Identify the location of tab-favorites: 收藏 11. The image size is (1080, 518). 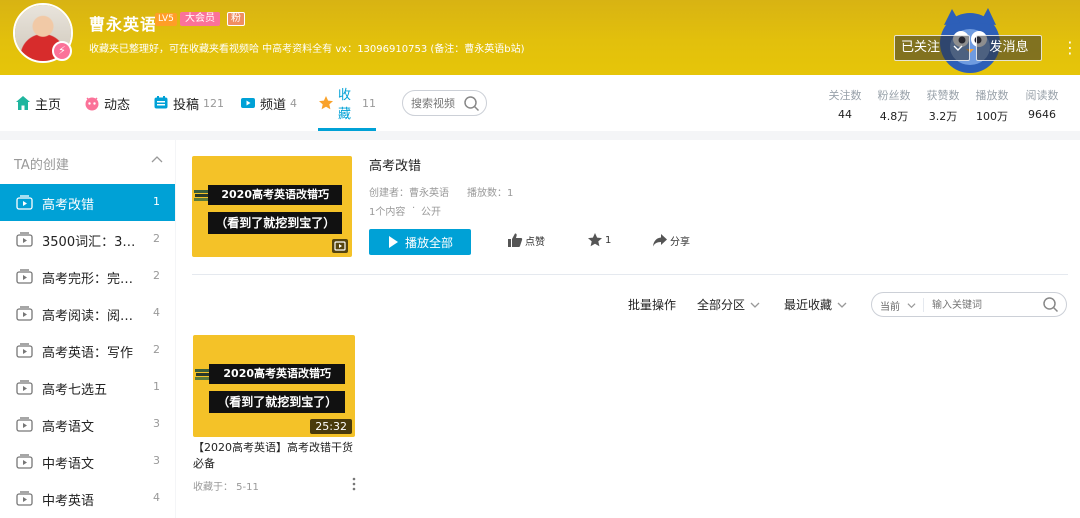
(347, 103).